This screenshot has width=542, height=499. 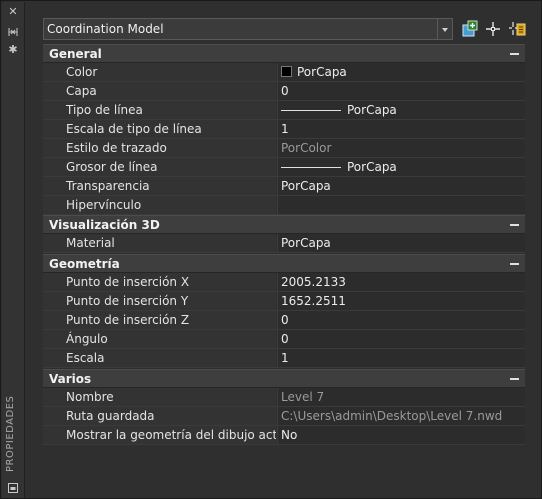 I want to click on property-label: Hipervínculo, so click(x=159, y=205).